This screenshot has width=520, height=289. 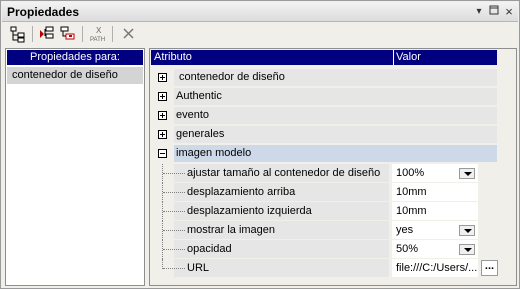 I want to click on property-row: mostrar la imagen yes, so click(x=325, y=230).